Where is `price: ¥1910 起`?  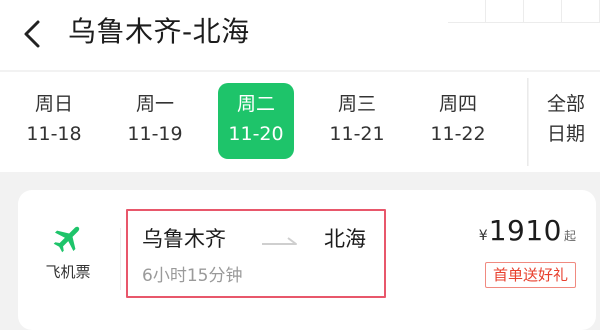 price: ¥1910 起 is located at coordinates (527, 231).